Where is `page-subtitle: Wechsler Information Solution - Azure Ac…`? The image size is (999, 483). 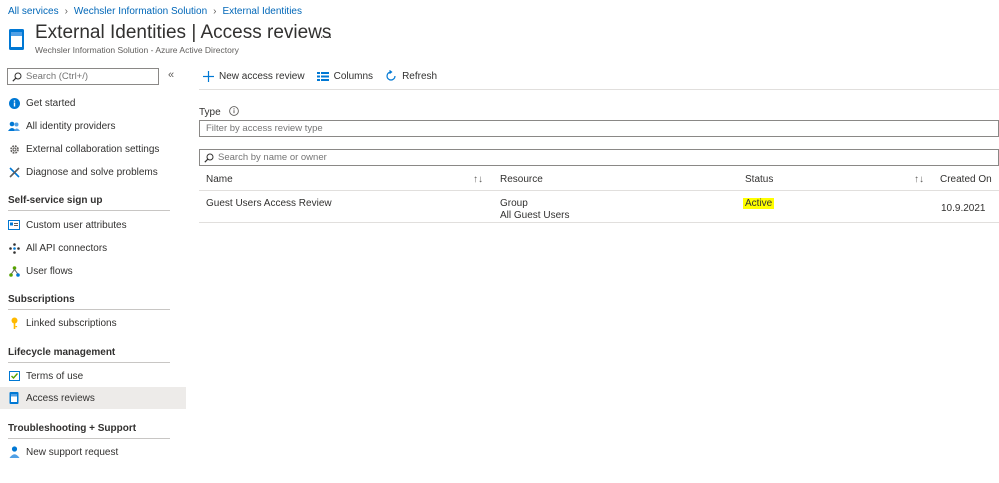
page-subtitle: Wechsler Information Solution - Azure Ac… is located at coordinates (137, 50).